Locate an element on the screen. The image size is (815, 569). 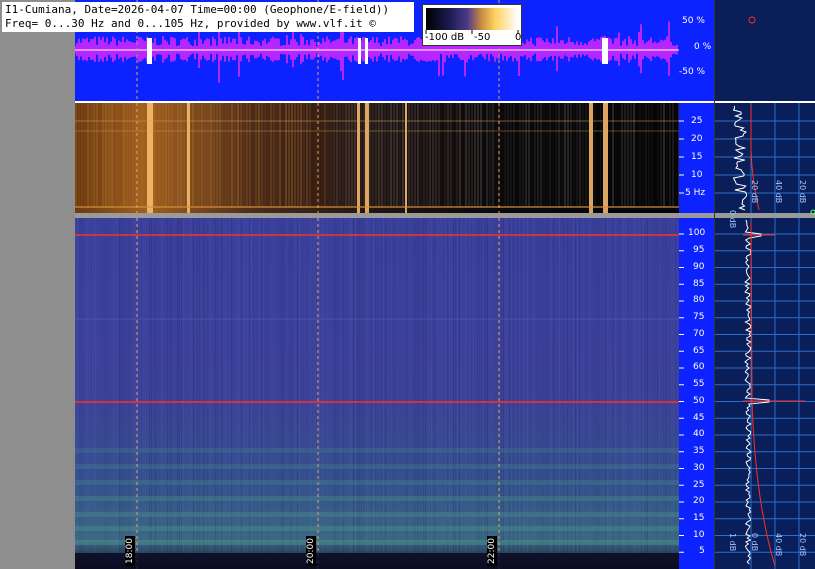
full-tick-10: 10 is located at coordinates (699, 535).